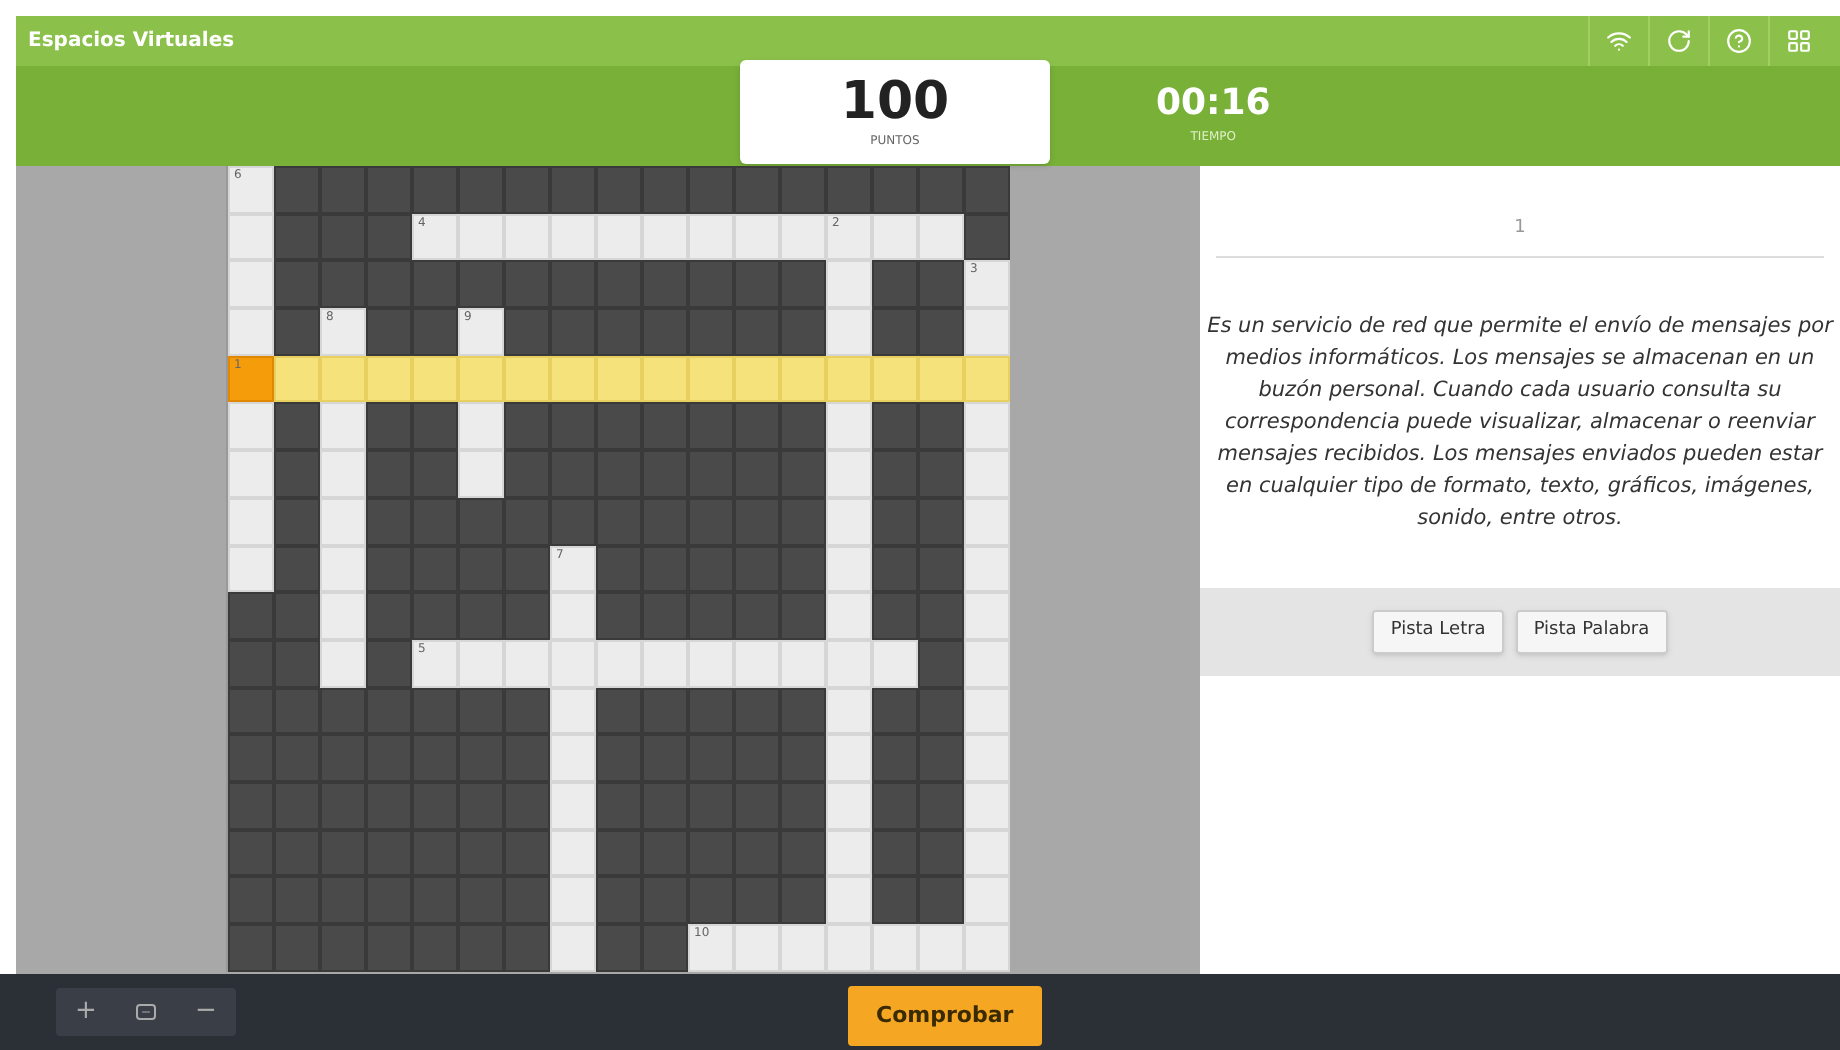 This screenshot has width=1840, height=1050. Describe the element at coordinates (895, 101) in the screenshot. I see `score-value: 100` at that location.